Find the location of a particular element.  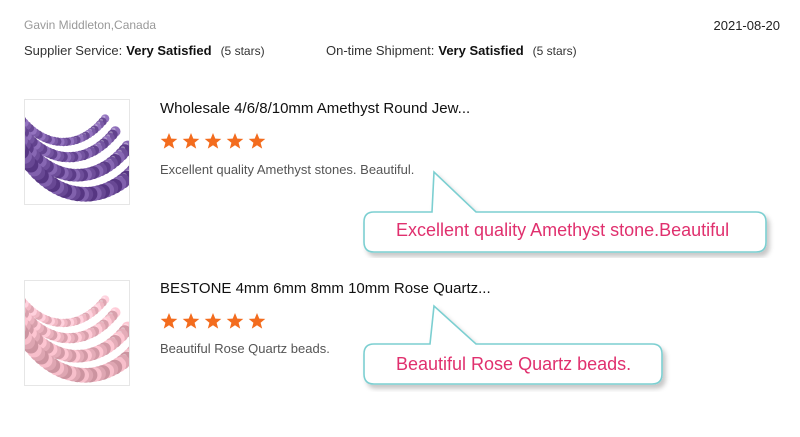

supplier-service-value: Very Satisfied is located at coordinates (169, 50).